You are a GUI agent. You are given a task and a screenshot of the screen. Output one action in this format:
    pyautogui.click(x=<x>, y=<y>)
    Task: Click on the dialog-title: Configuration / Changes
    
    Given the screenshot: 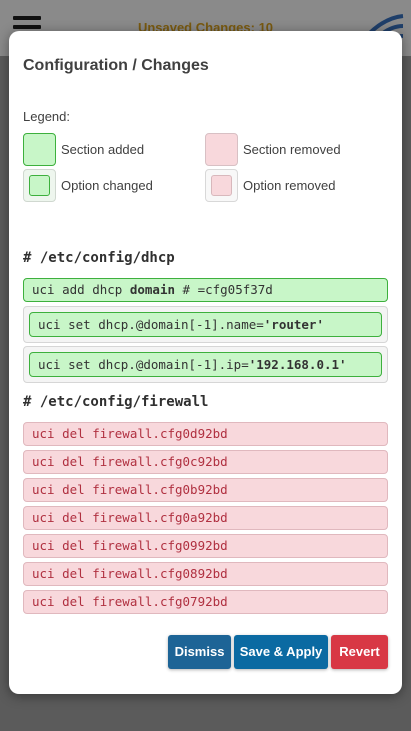 What is the action you would take?
    pyautogui.click(x=116, y=65)
    